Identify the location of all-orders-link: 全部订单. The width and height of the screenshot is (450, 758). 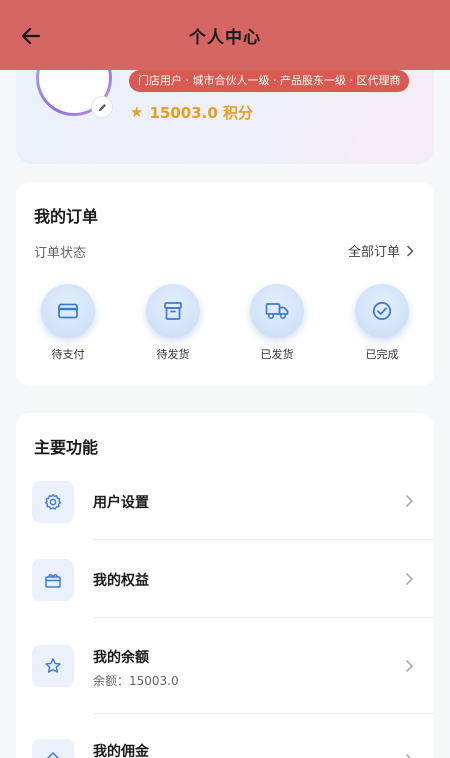
(381, 250).